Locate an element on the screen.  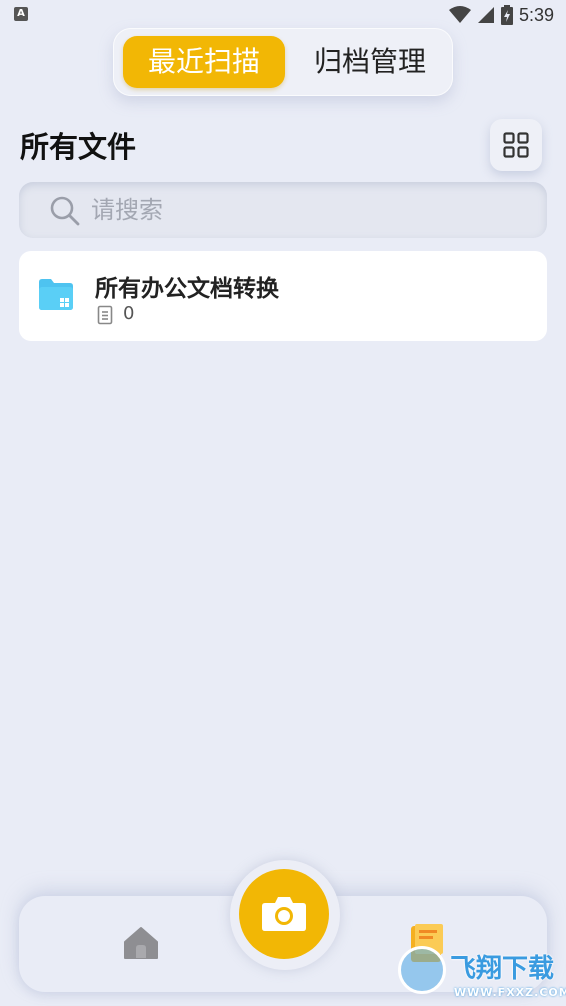
scan-archive-tabs: 最近扫描 归档管理 is located at coordinates (283, 62).